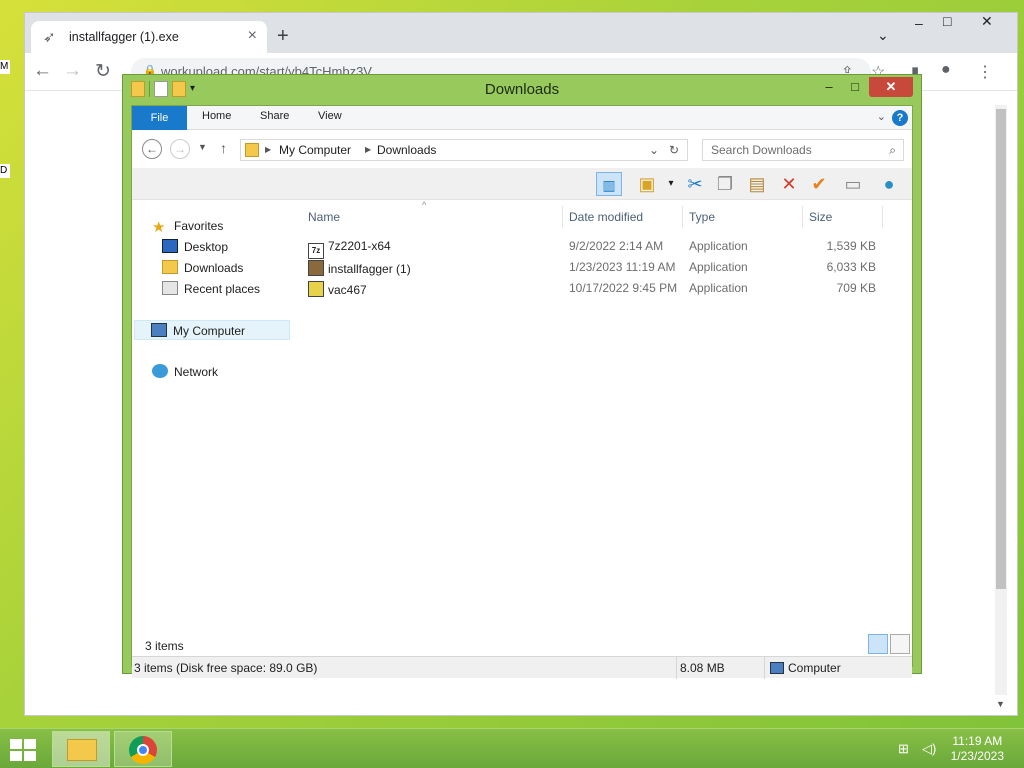  What do you see at coordinates (464, 150) in the screenshot?
I see `address-path: ▶ My Computer ▶ Downloads ⌄ ↻` at bounding box center [464, 150].